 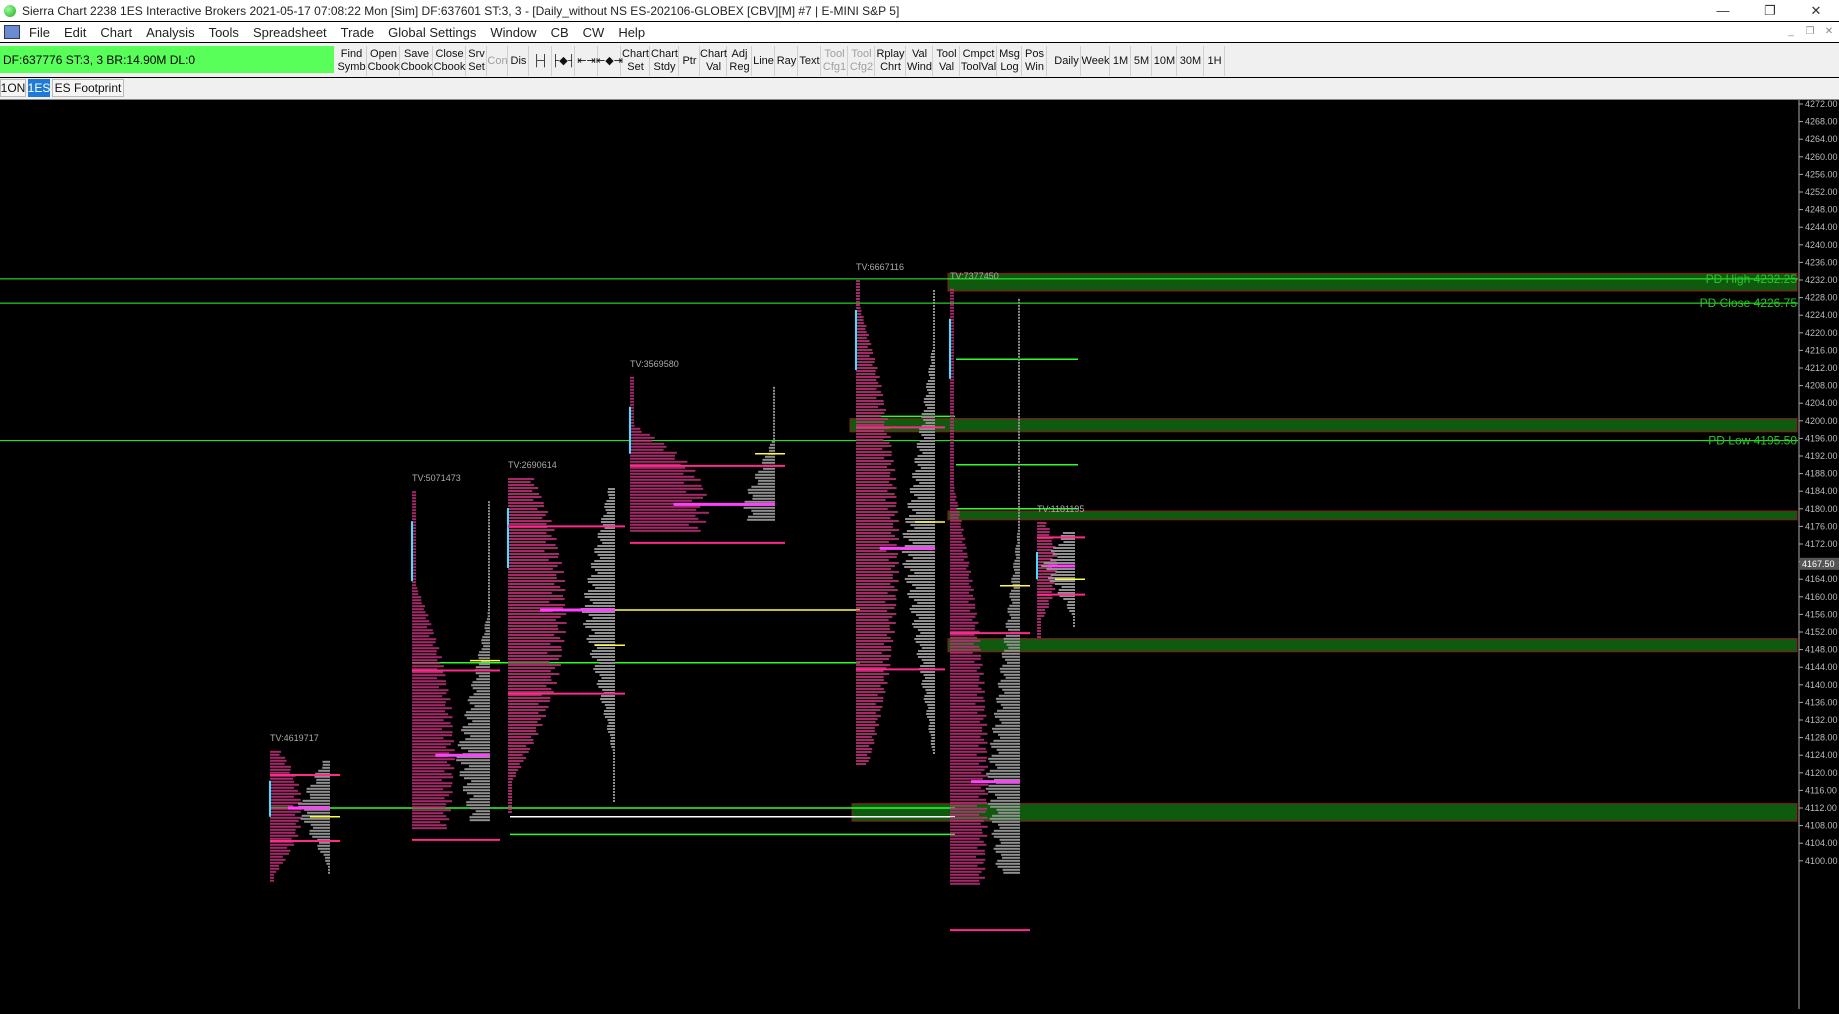 I want to click on menu-tools: Tools, so click(x=224, y=32).